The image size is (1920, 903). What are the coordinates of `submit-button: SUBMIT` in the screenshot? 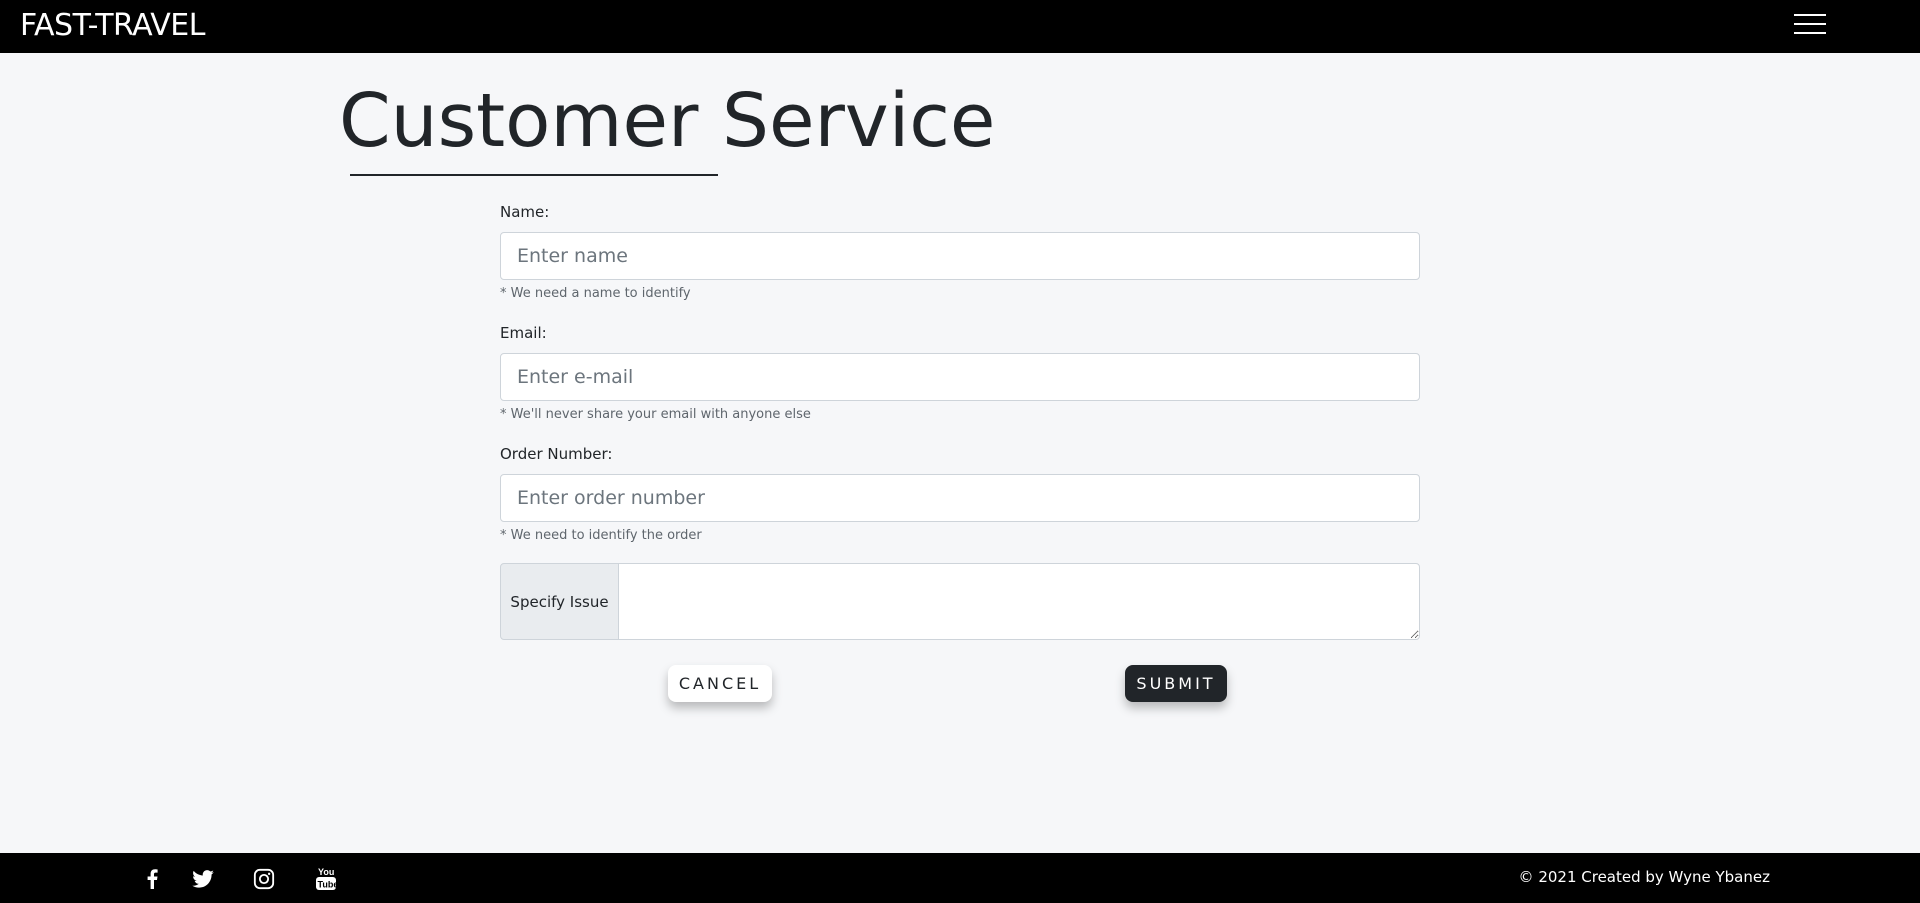 It's located at (1176, 683).